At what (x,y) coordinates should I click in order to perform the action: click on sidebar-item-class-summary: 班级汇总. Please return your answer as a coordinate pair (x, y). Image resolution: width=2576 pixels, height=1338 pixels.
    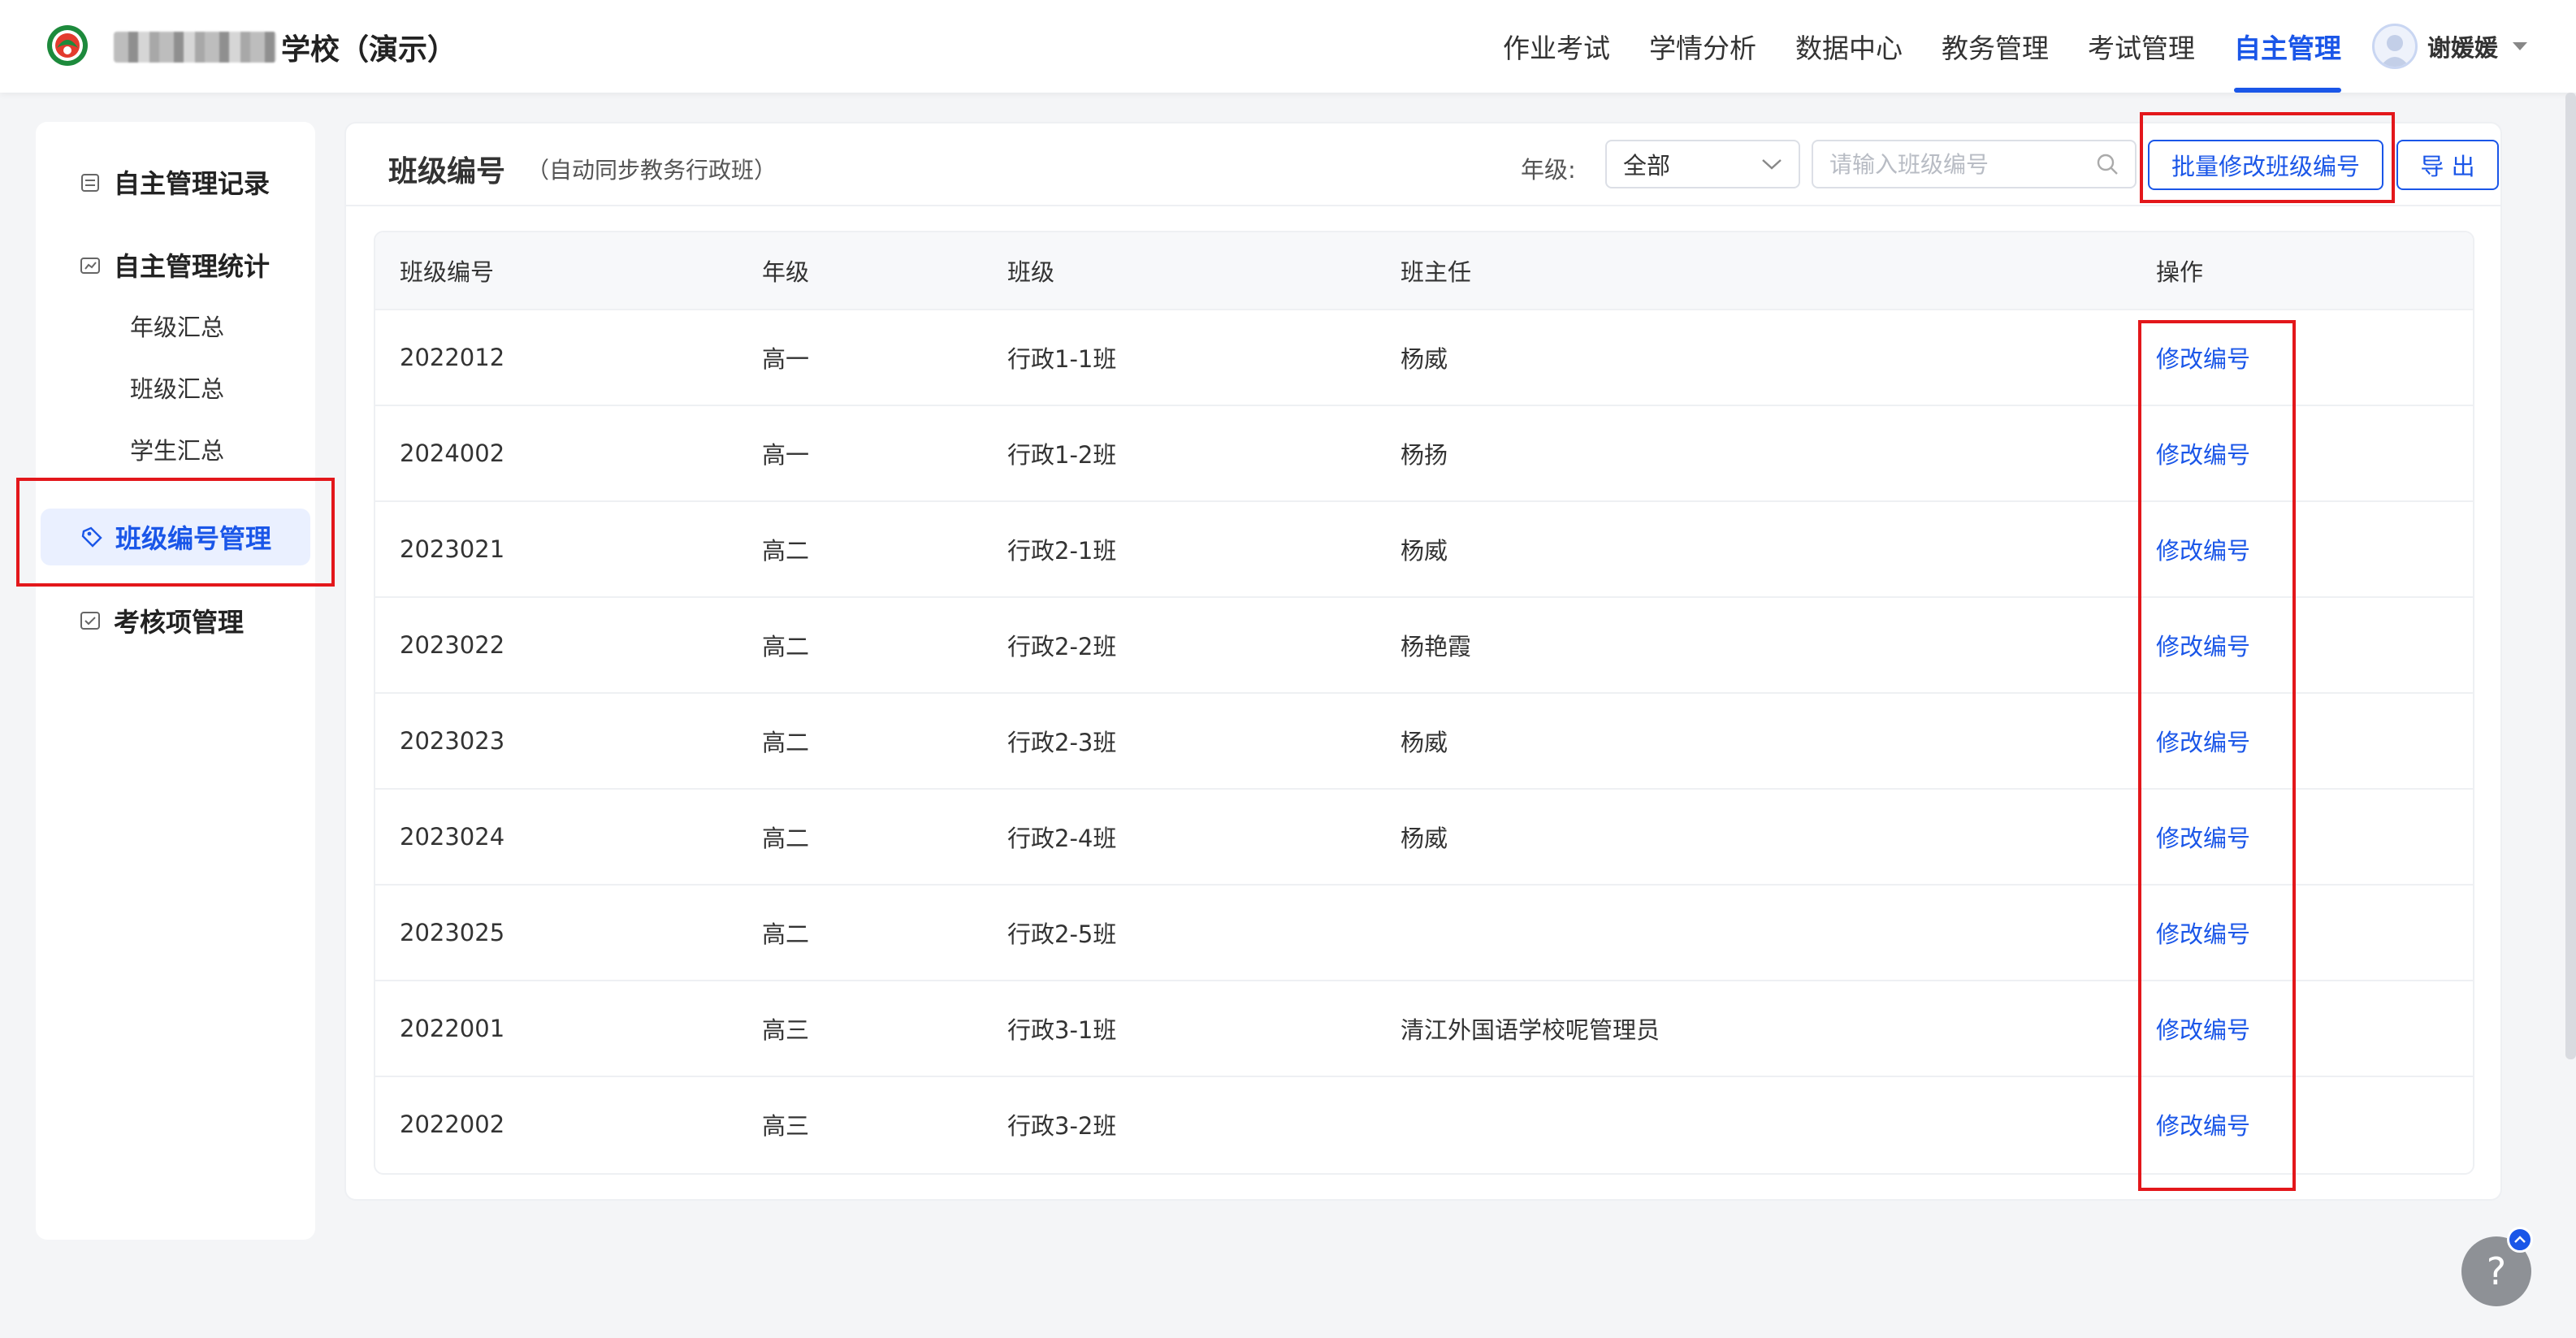
    Looking at the image, I should click on (177, 387).